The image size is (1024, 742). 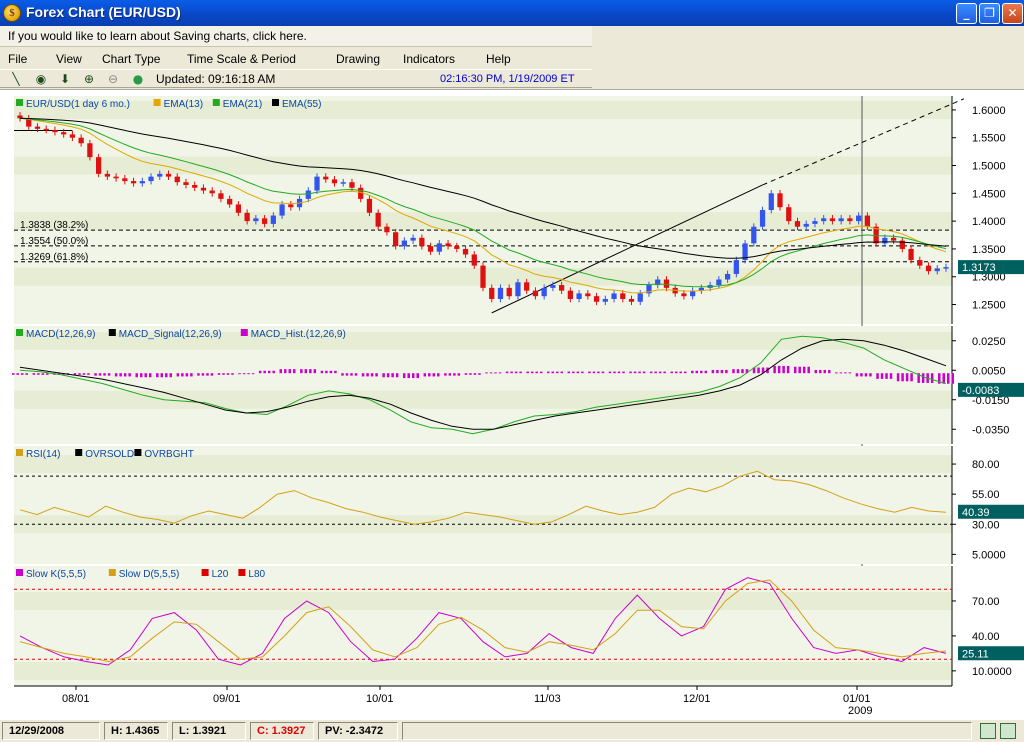 I want to click on panel-macd-legend-label: MACD_Hist.(12,26,9), so click(x=298, y=334).